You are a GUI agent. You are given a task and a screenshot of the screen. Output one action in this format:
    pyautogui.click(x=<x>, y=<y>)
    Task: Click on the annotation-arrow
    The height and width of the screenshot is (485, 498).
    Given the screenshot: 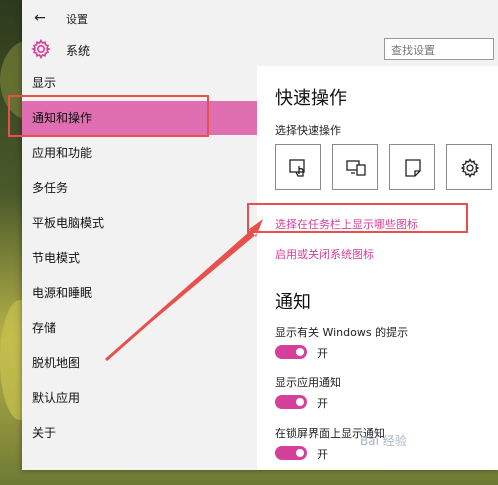 What is the action you would take?
    pyautogui.click(x=184, y=290)
    